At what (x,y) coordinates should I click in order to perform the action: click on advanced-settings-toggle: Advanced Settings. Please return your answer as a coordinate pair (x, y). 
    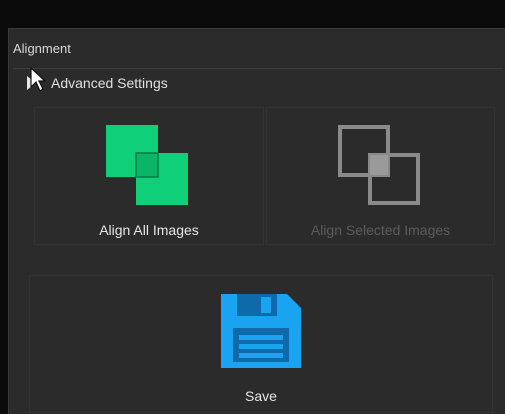
    Looking at the image, I should click on (97, 83).